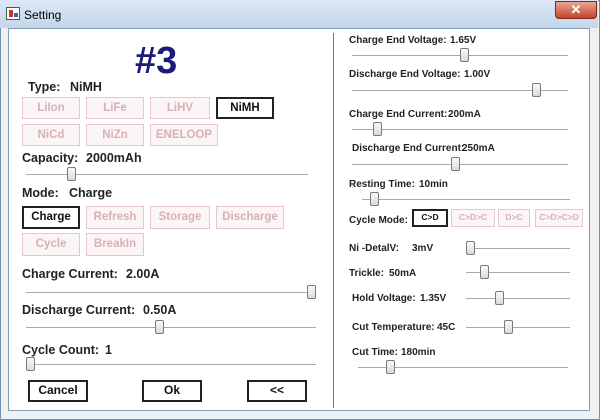  What do you see at coordinates (398, 114) in the screenshot?
I see `charge-end-current-label: Charge End Current:` at bounding box center [398, 114].